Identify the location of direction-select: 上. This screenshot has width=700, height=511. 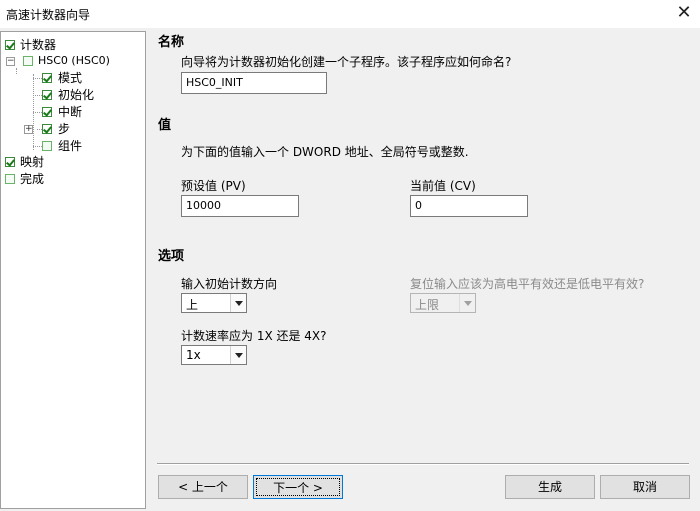
(214, 303).